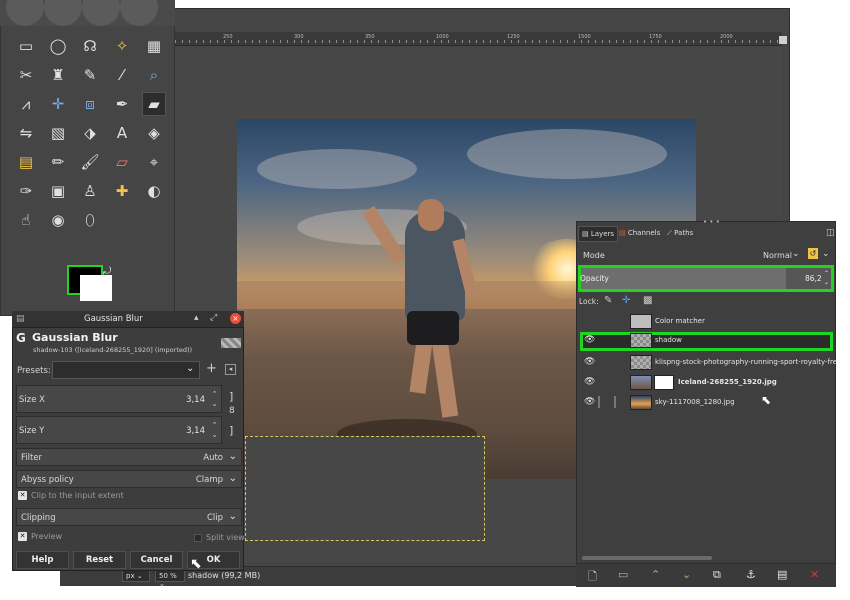 This screenshot has height=600, width=850. Describe the element at coordinates (119, 399) in the screenshot. I see `size-x-spinner: Size X 3,14 ⌃ ⌄` at that location.